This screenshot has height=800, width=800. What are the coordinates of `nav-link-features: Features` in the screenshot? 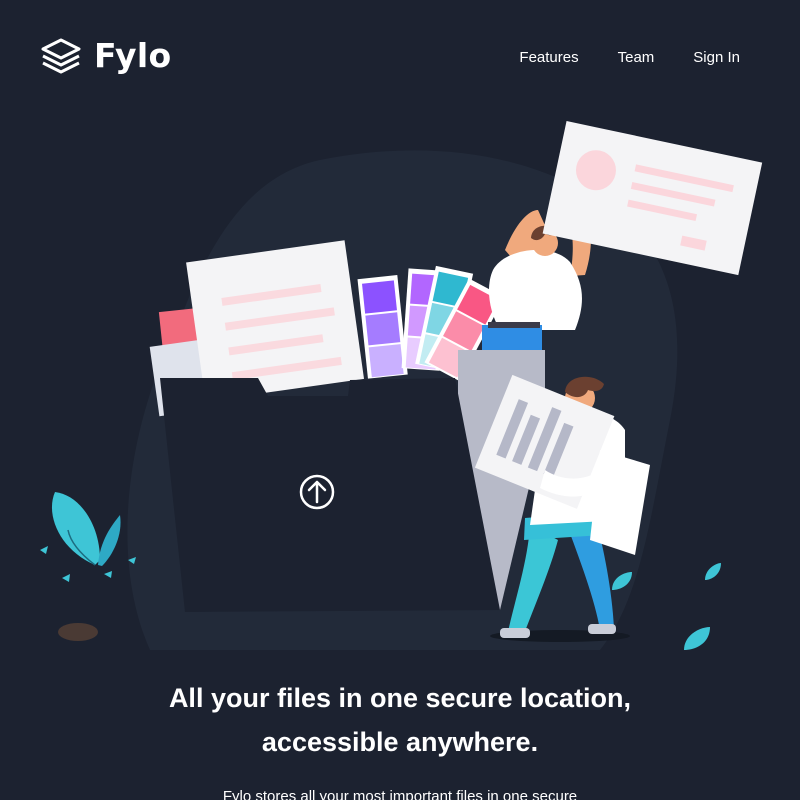 It's located at (548, 57).